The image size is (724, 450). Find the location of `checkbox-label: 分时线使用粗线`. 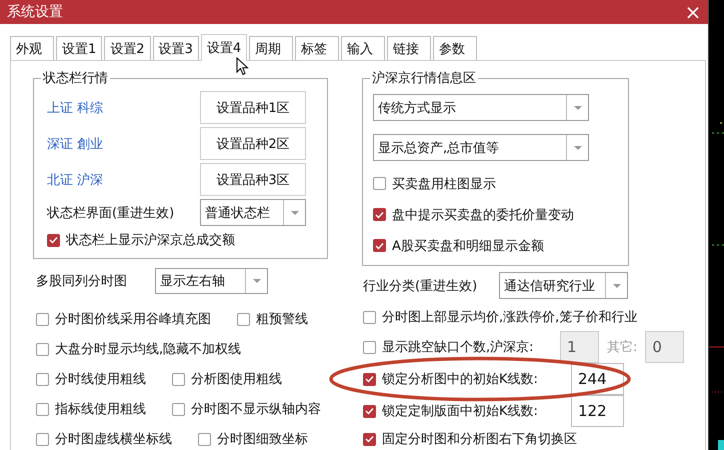

checkbox-label: 分时线使用粗线 is located at coordinates (100, 379).